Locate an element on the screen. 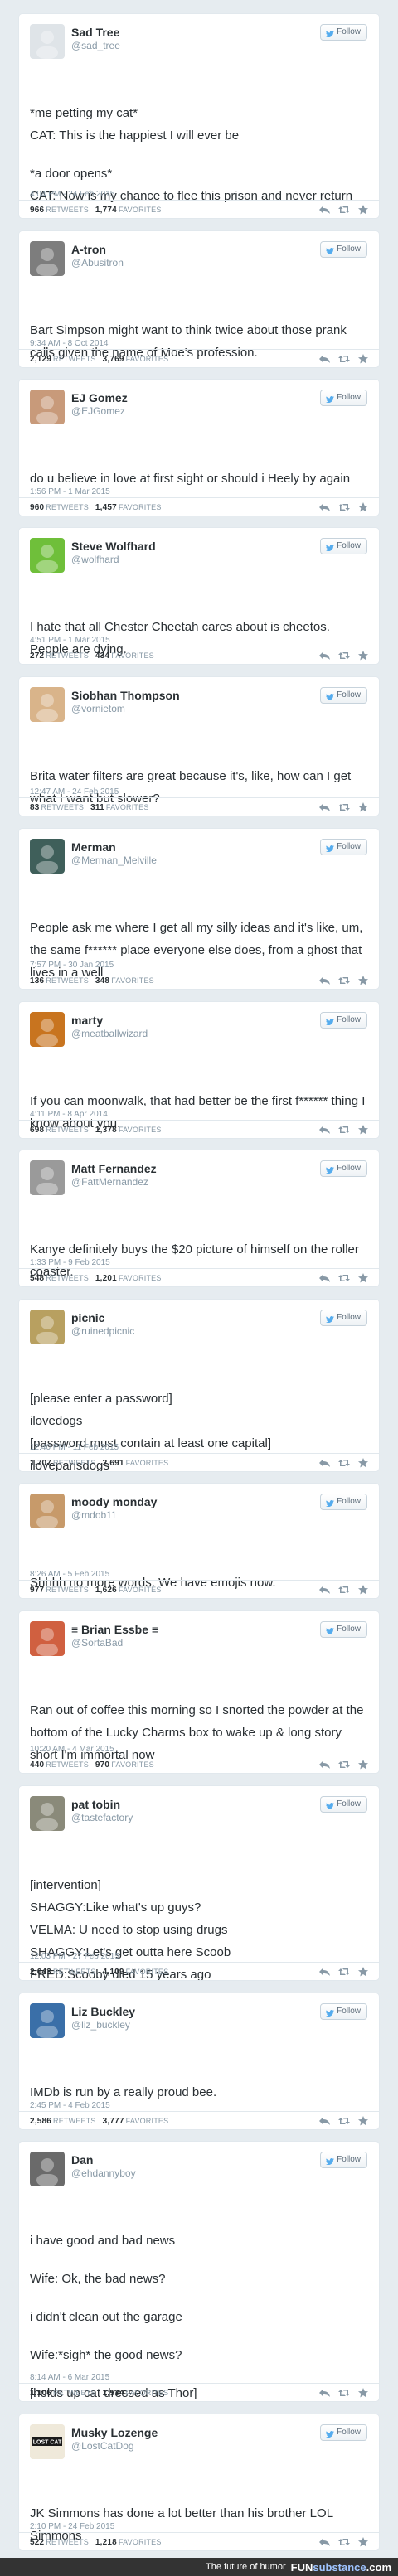  tweet-timestamp: 12:40 PM - 11 Feb 2015 is located at coordinates (74, 1447).